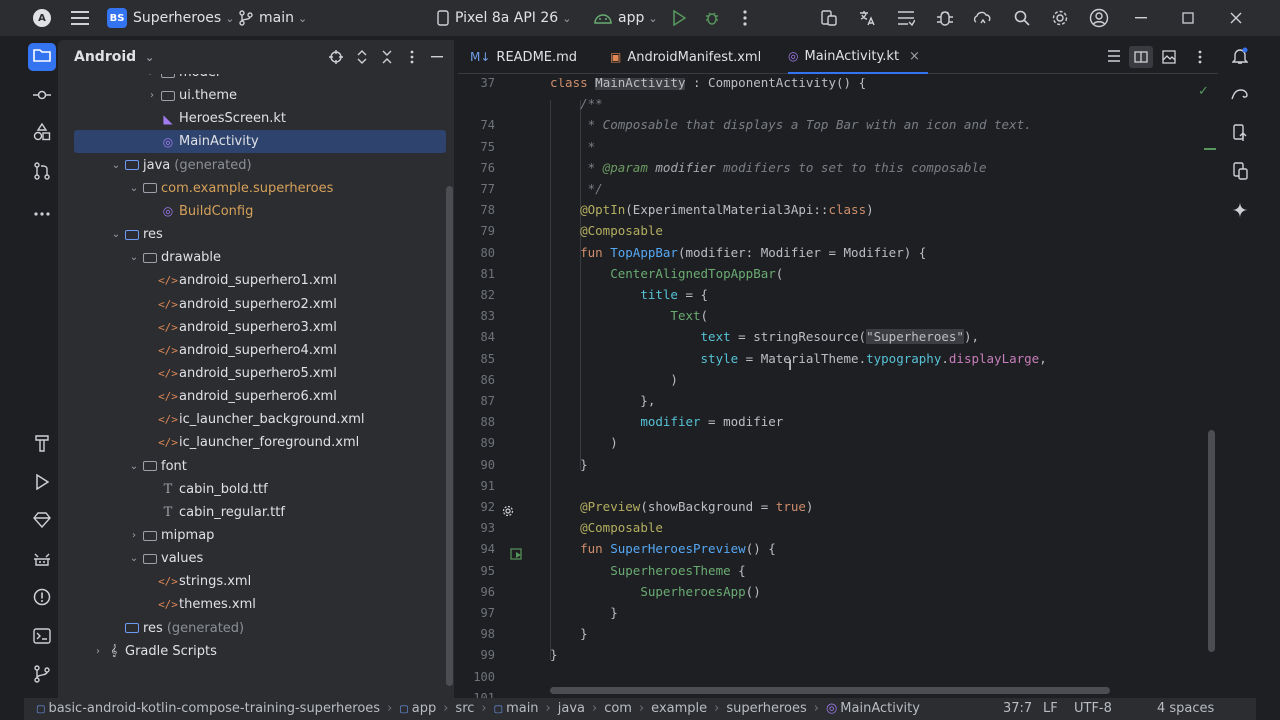 The height and width of the screenshot is (720, 1280). What do you see at coordinates (983, 18) in the screenshot?
I see `sync-gradle-icon` at bounding box center [983, 18].